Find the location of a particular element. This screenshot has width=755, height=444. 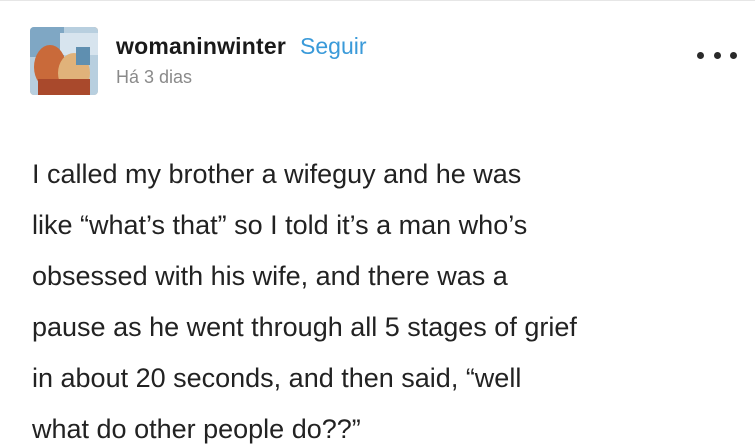

follow-button: Seguir is located at coordinates (333, 46).